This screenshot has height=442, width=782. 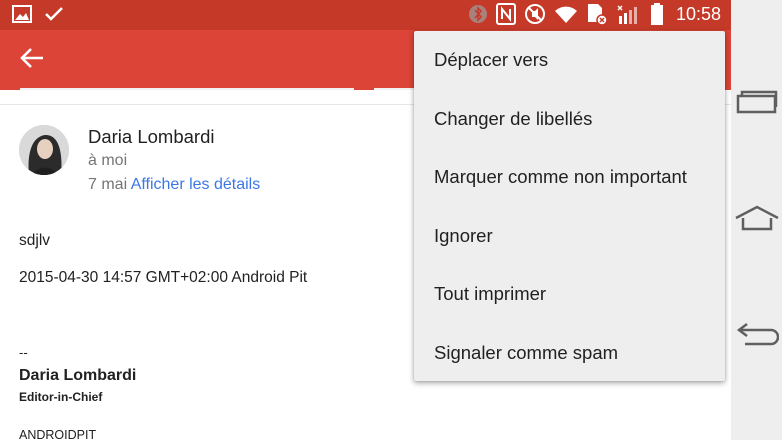 What do you see at coordinates (569, 177) in the screenshot?
I see `menu-item-mark-not-important: Marquer comme non important` at bounding box center [569, 177].